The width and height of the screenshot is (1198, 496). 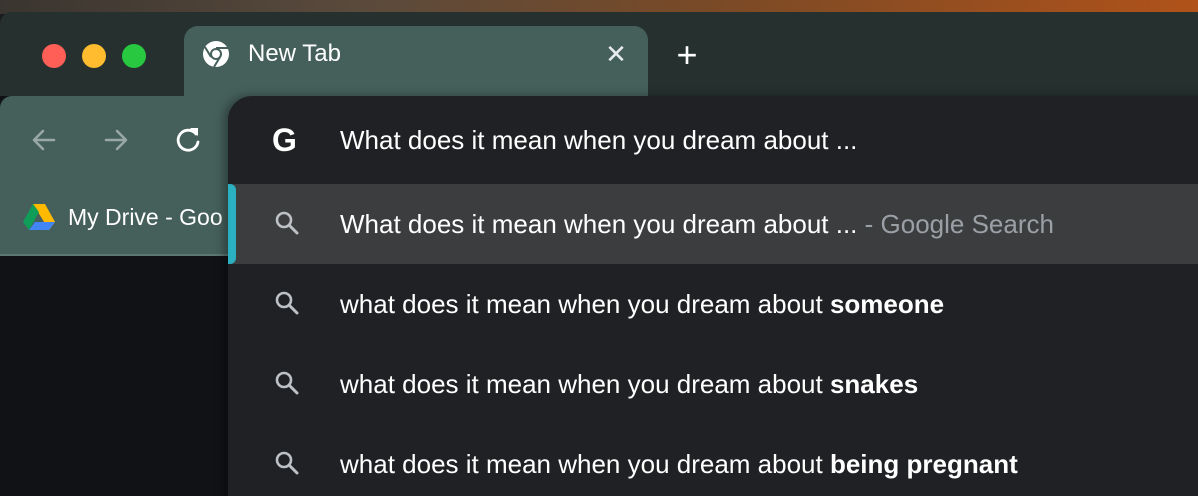 I want to click on close-window-button, so click(x=54, y=56).